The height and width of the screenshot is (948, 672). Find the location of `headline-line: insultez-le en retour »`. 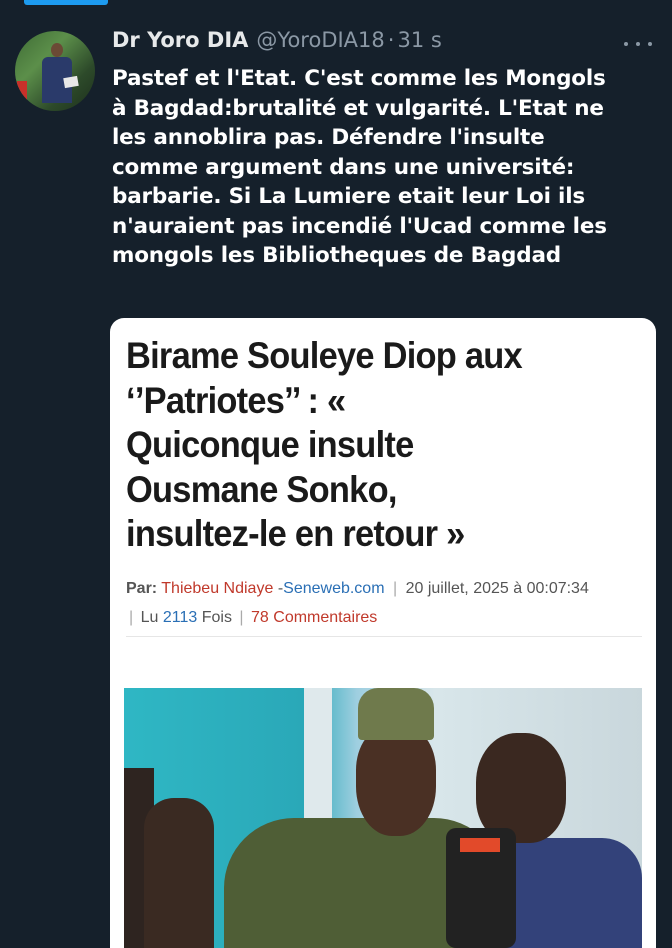

headline-line: insultez-le en retour » is located at coordinates (295, 533).